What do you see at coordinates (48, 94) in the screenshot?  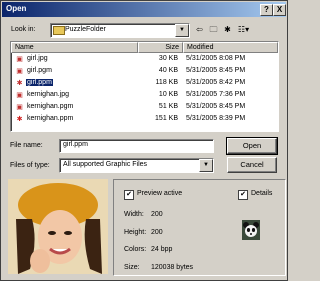 I see `file-name: kernighan.jpg` at bounding box center [48, 94].